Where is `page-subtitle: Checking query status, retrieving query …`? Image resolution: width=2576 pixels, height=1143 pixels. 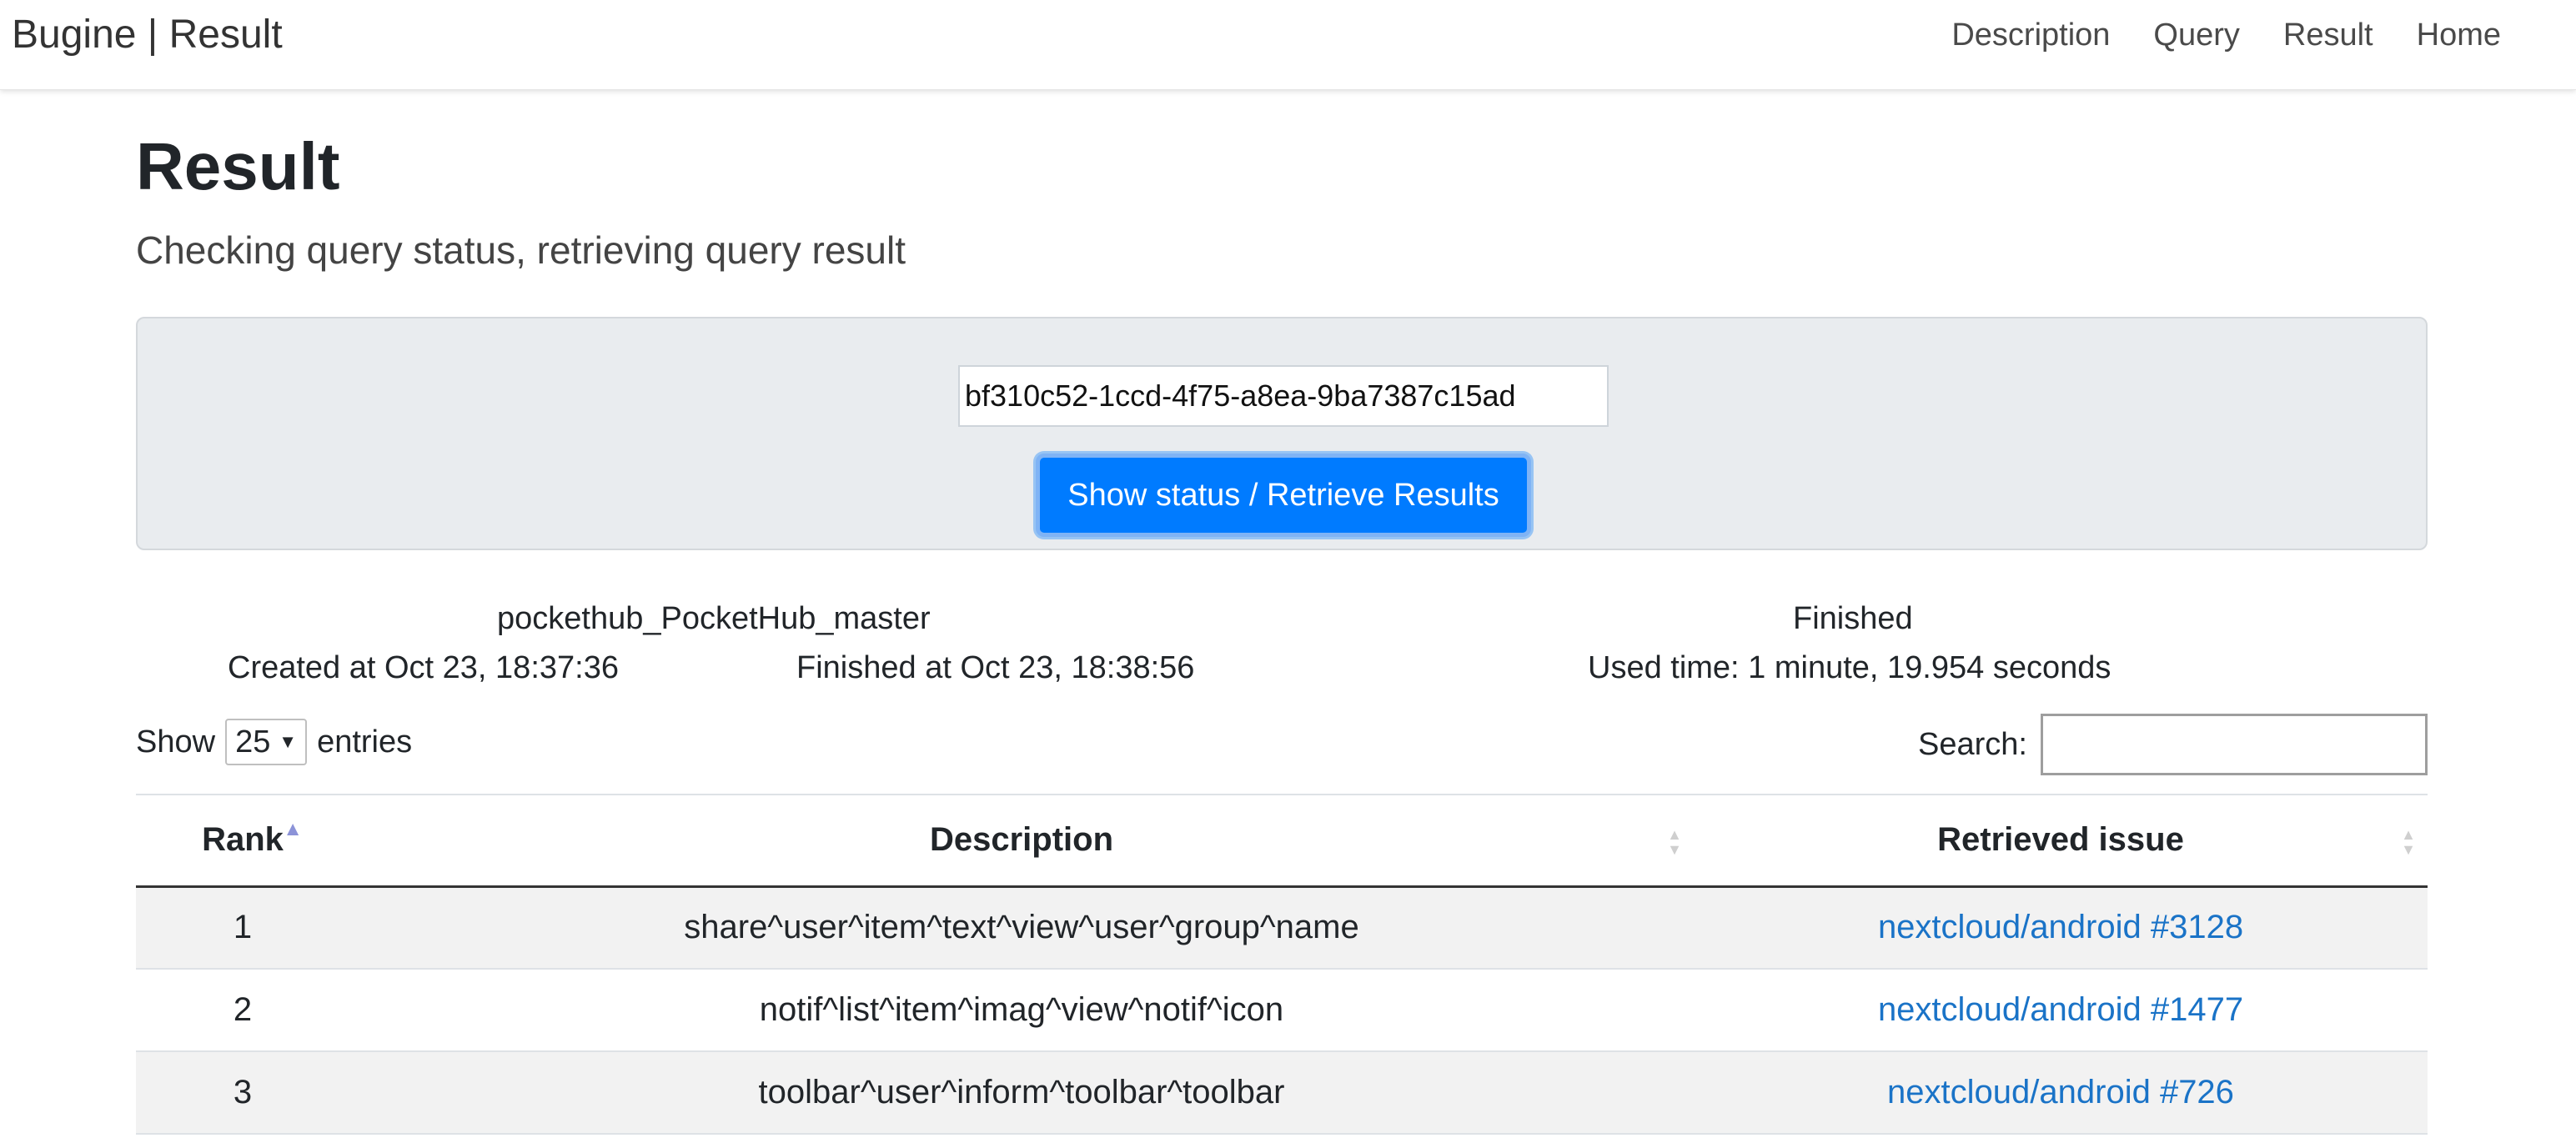
page-subtitle: Checking query status, retrieving query … is located at coordinates (521, 250).